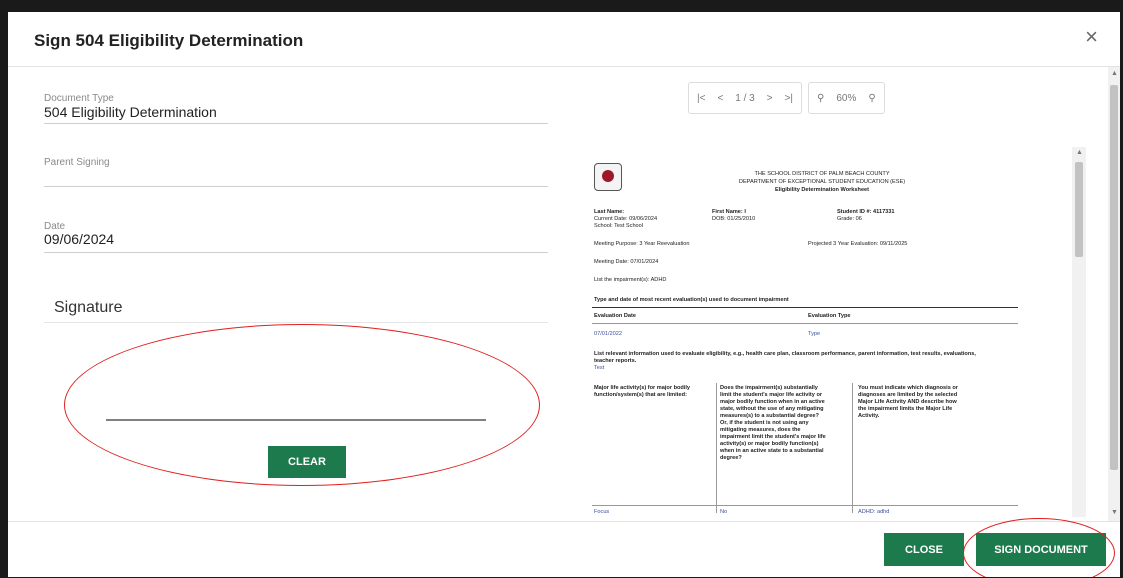 The width and height of the screenshot is (1123, 578). What do you see at coordinates (724, 512) in the screenshot?
I see `doc-row-col2: No` at bounding box center [724, 512].